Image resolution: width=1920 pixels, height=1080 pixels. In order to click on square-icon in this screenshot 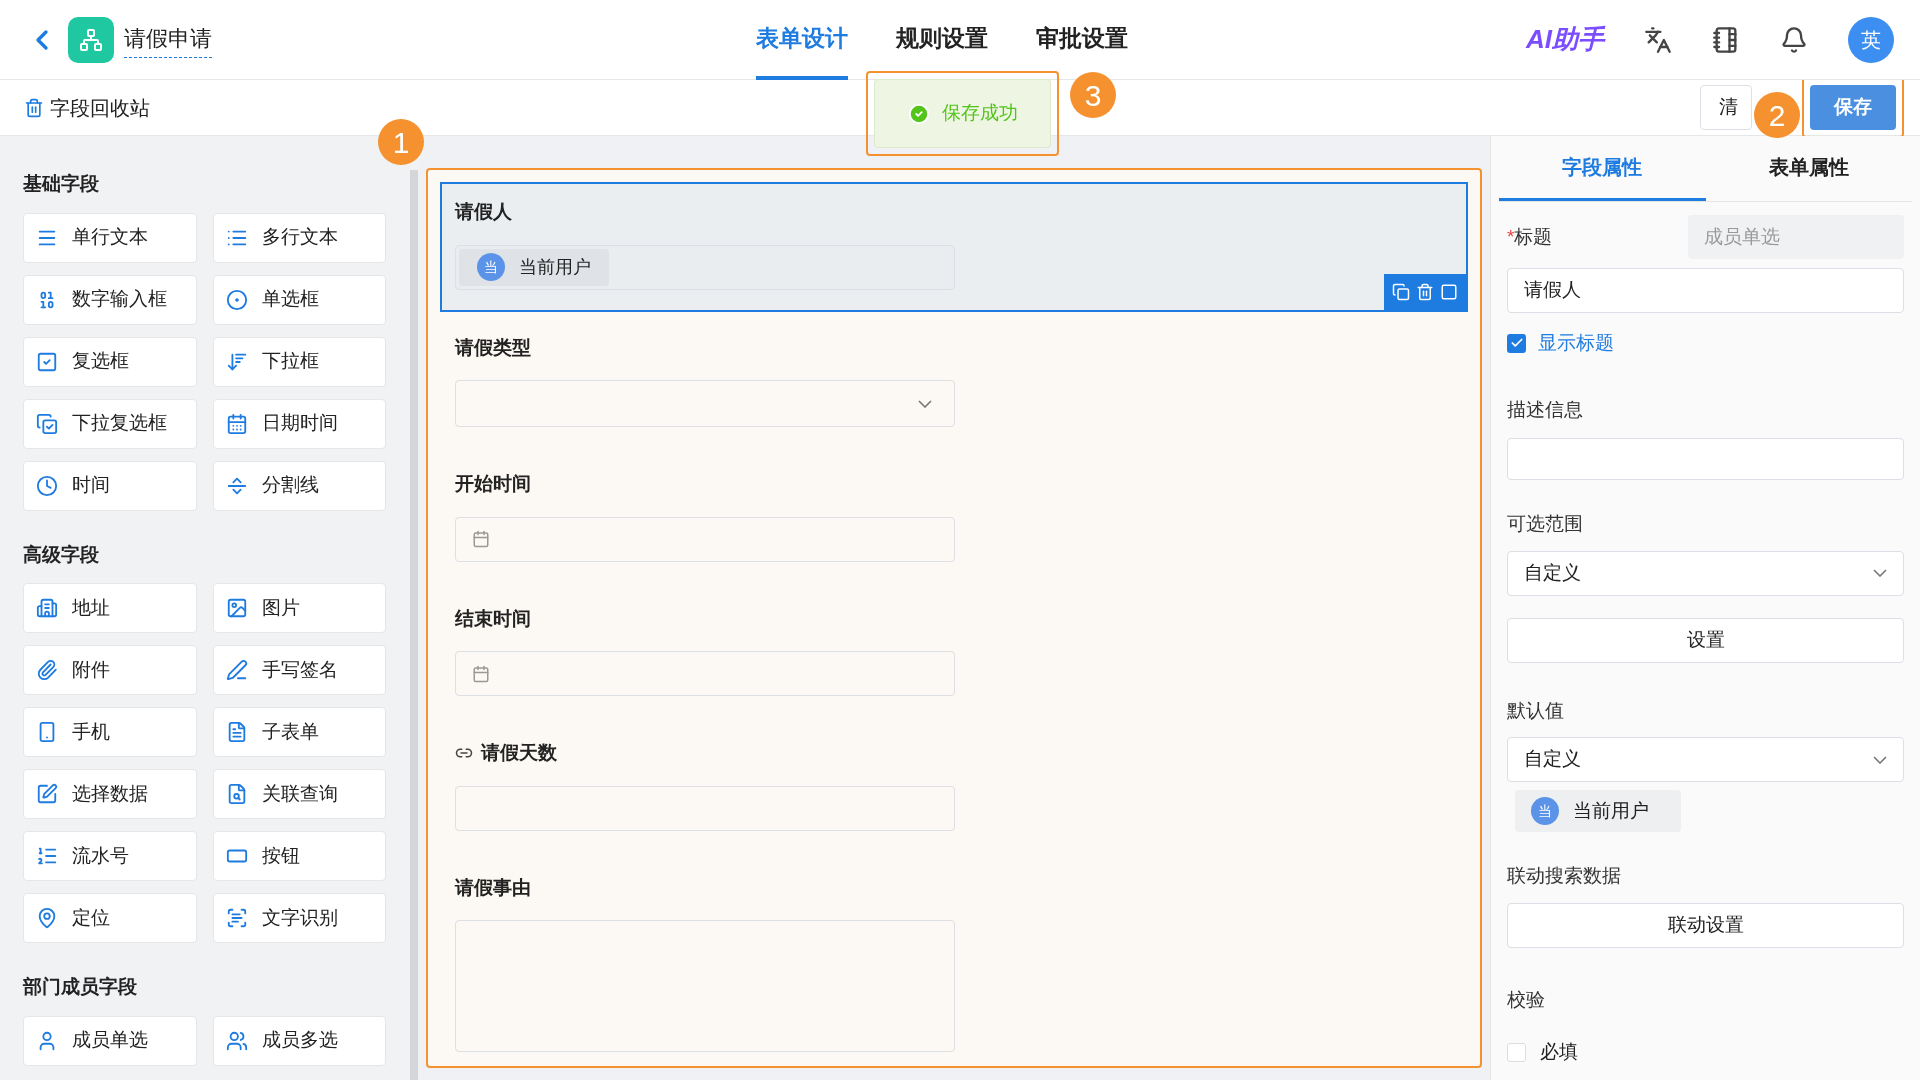, I will do `click(1449, 291)`.